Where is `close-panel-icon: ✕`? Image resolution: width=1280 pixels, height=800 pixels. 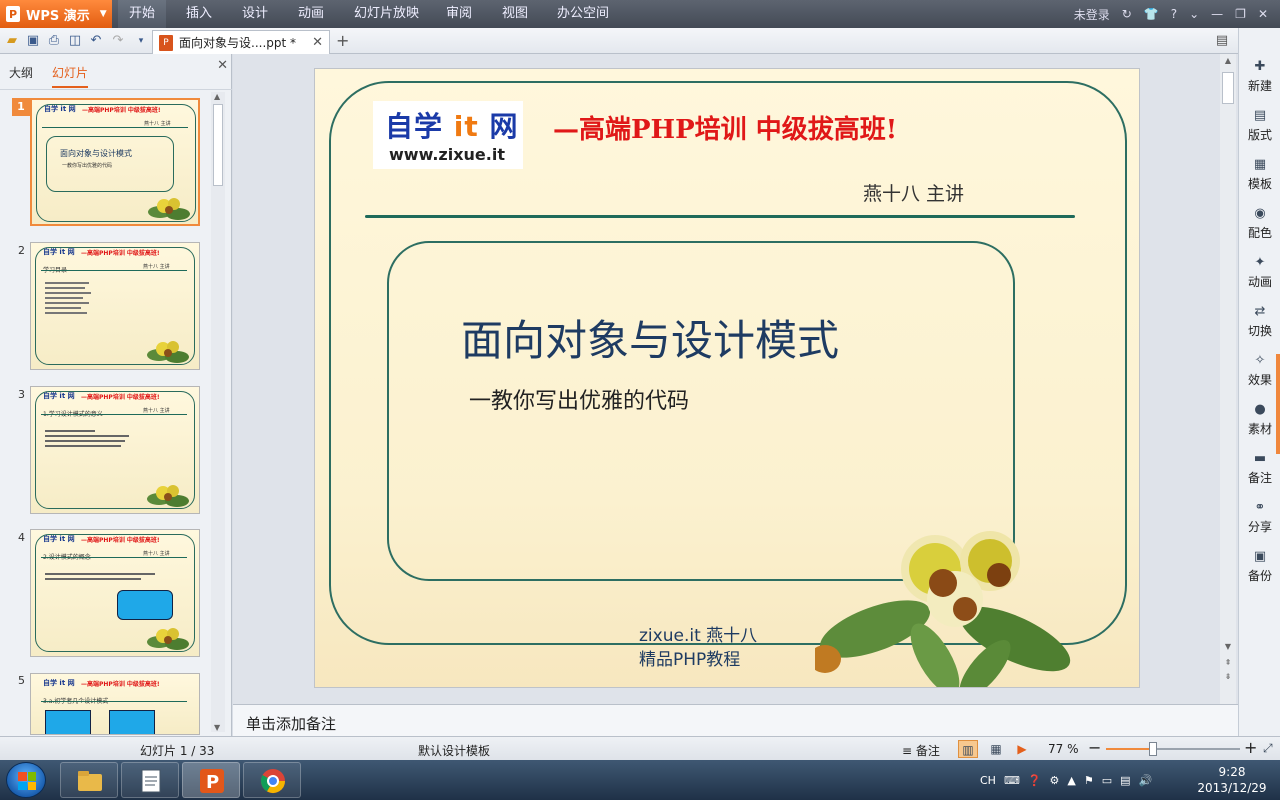
close-panel-icon: ✕ is located at coordinates (222, 65).